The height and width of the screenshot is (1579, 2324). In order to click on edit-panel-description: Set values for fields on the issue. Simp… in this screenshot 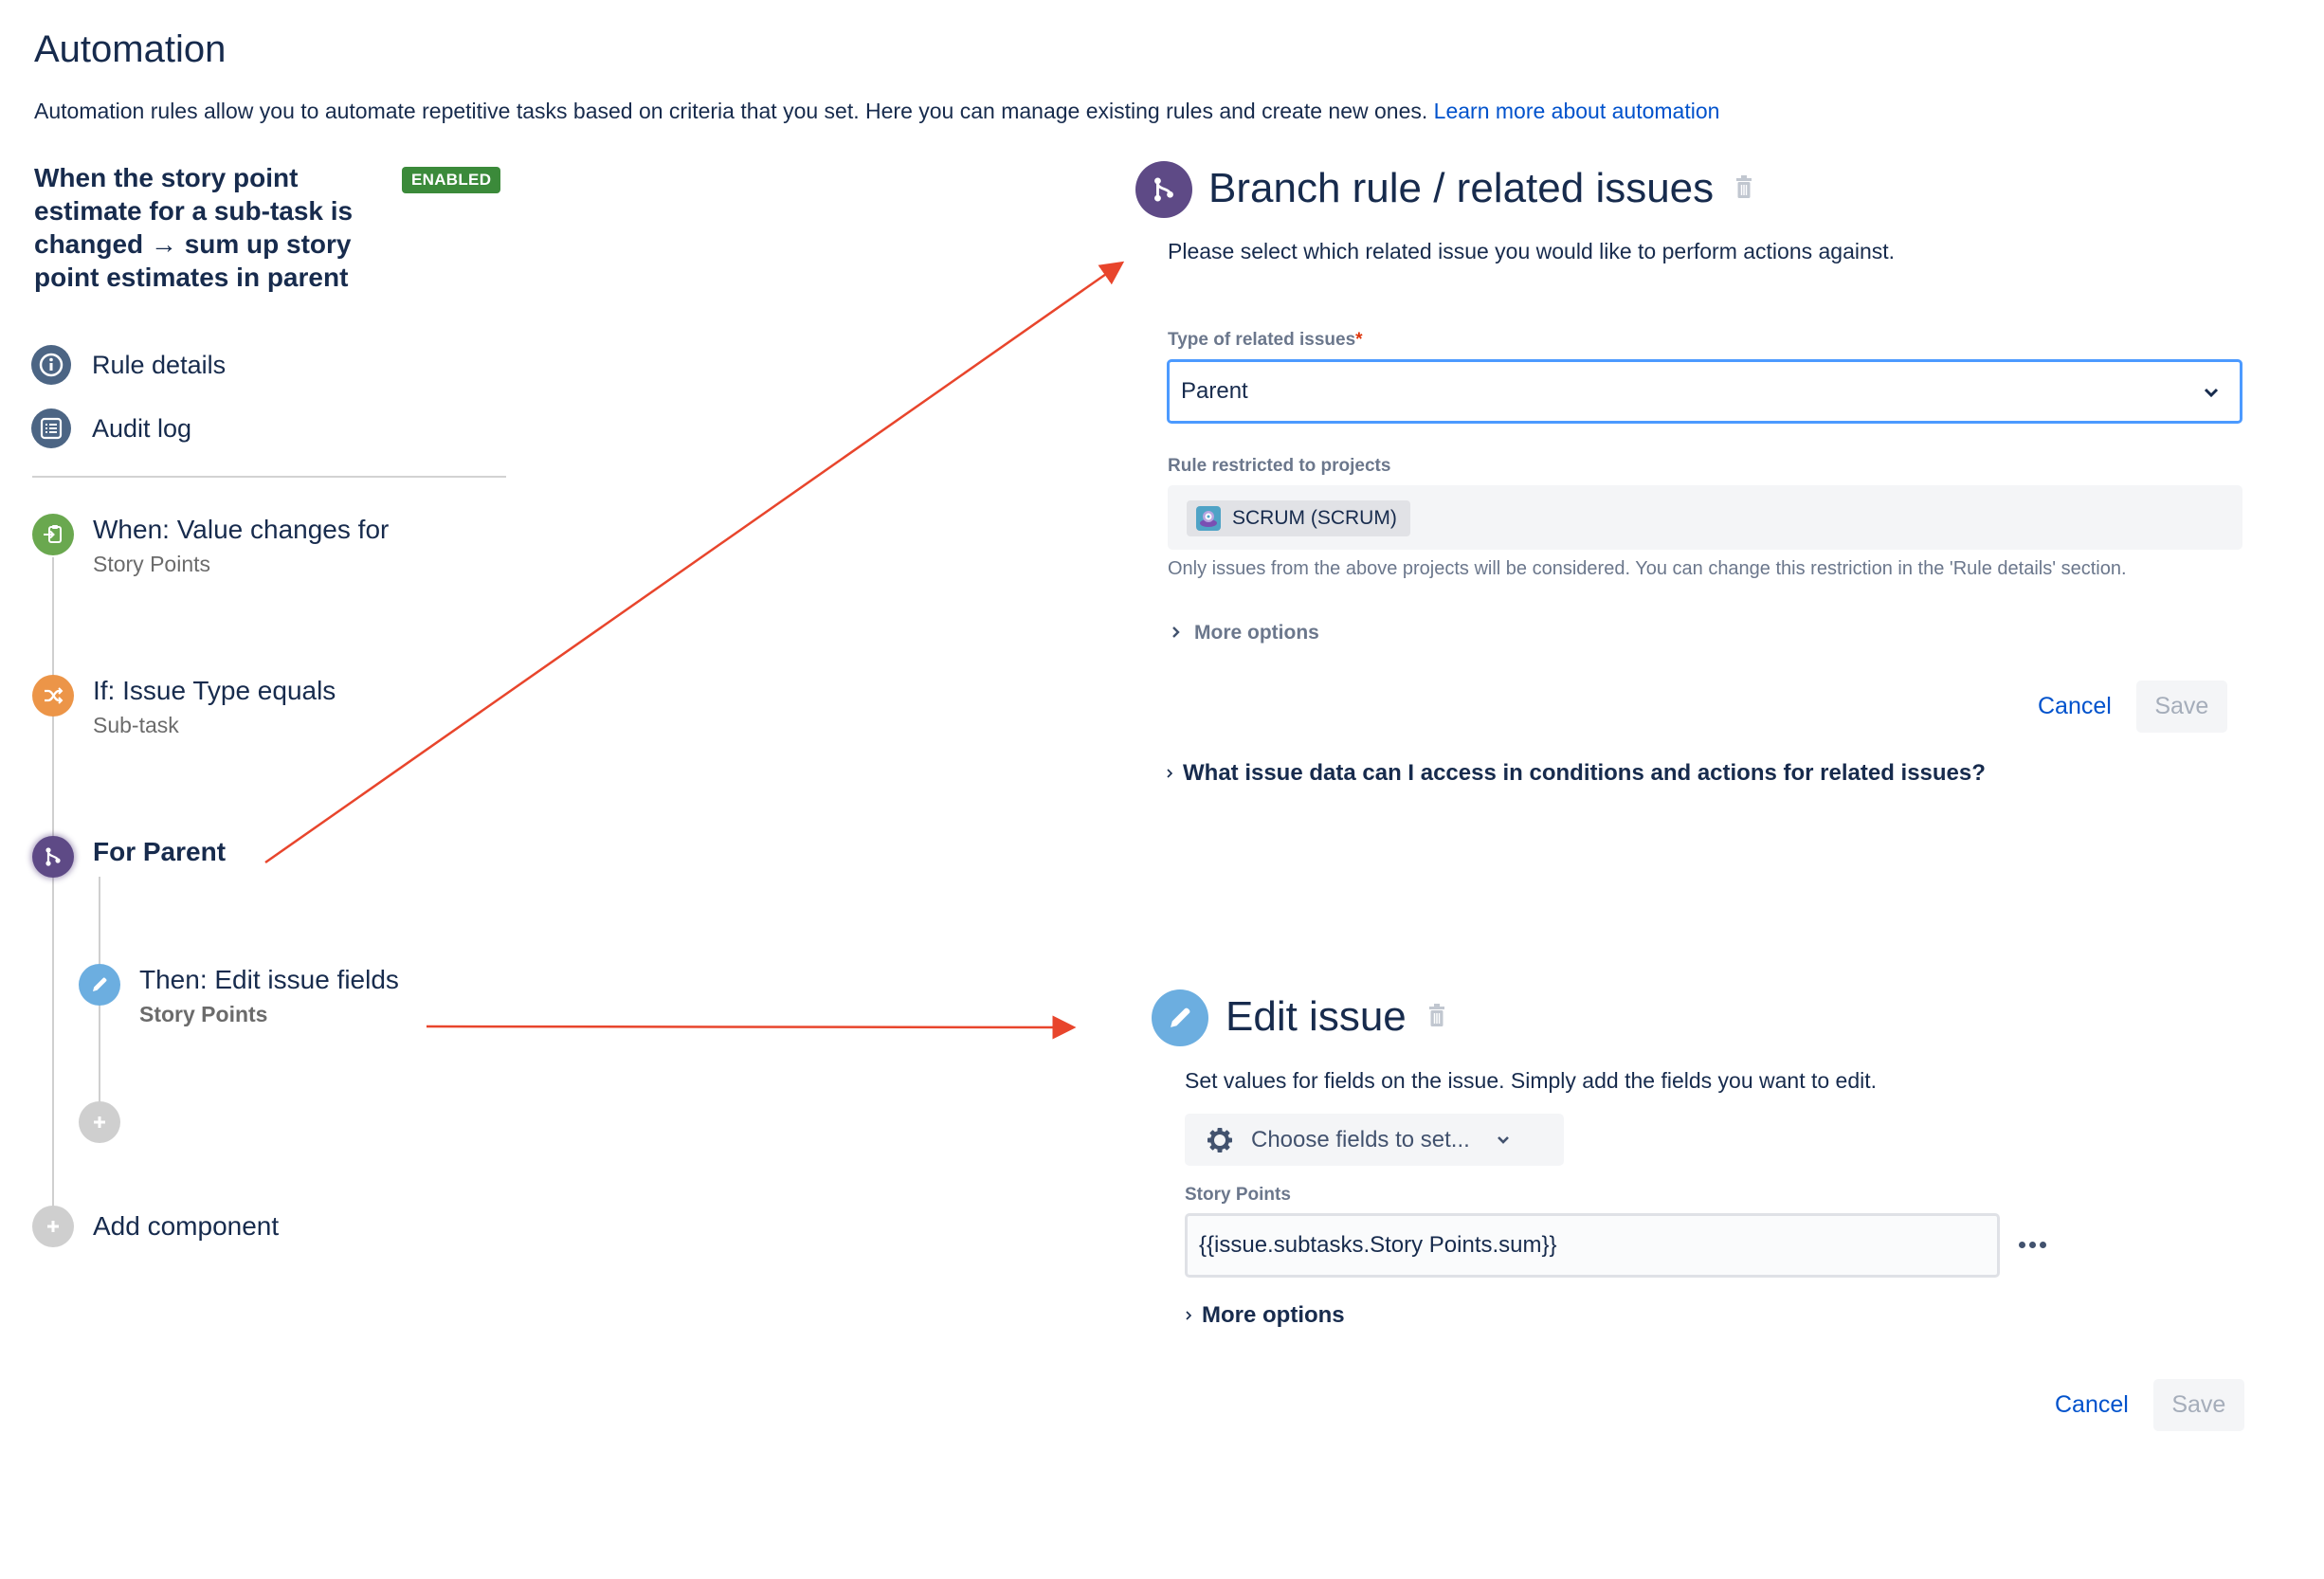, I will do `click(1531, 1080)`.